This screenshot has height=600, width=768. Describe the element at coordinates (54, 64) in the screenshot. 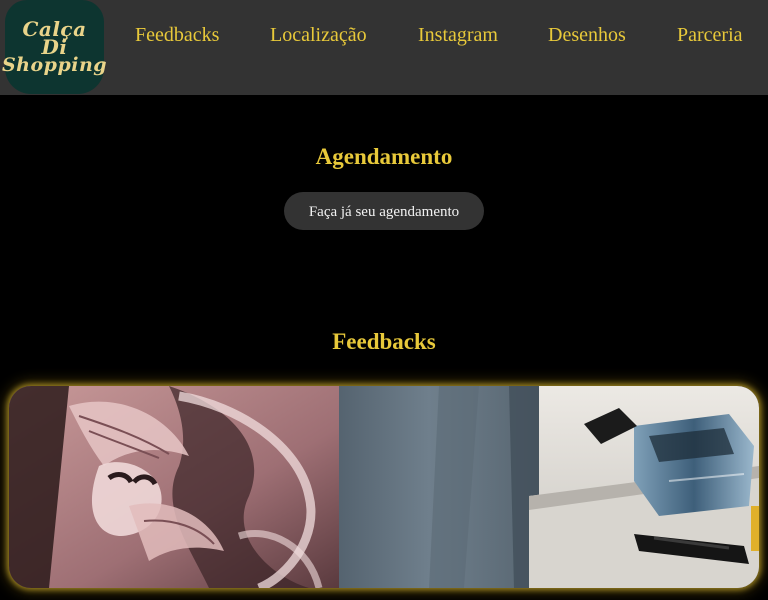

I see `logo-line-3: Shopping` at that location.